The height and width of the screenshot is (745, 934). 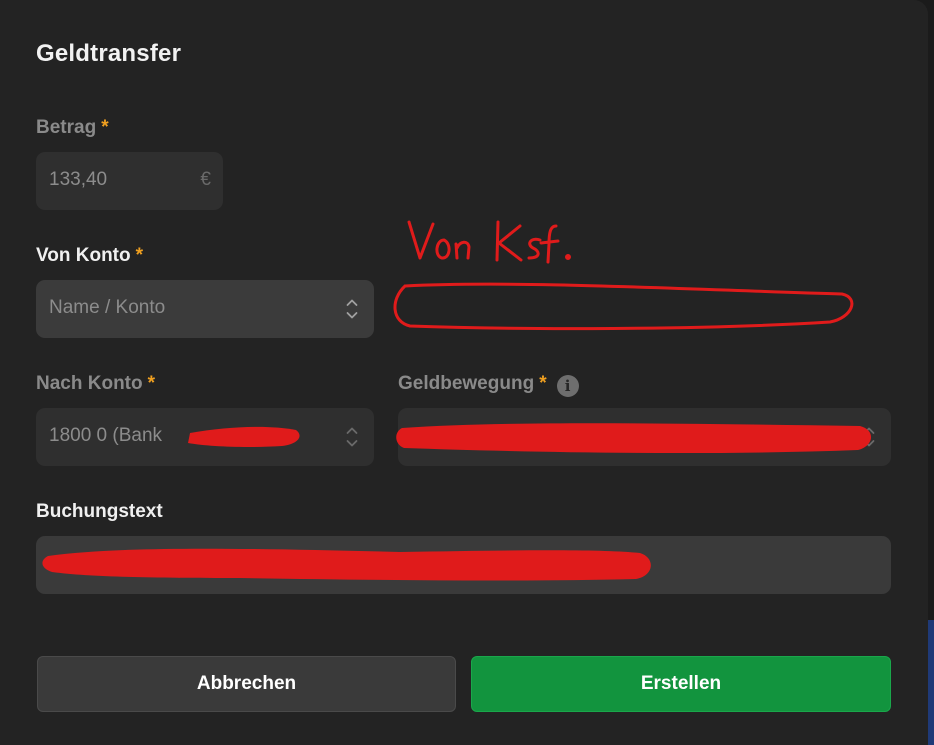 I want to click on to-account-label: Nach Konto *, so click(x=95, y=384).